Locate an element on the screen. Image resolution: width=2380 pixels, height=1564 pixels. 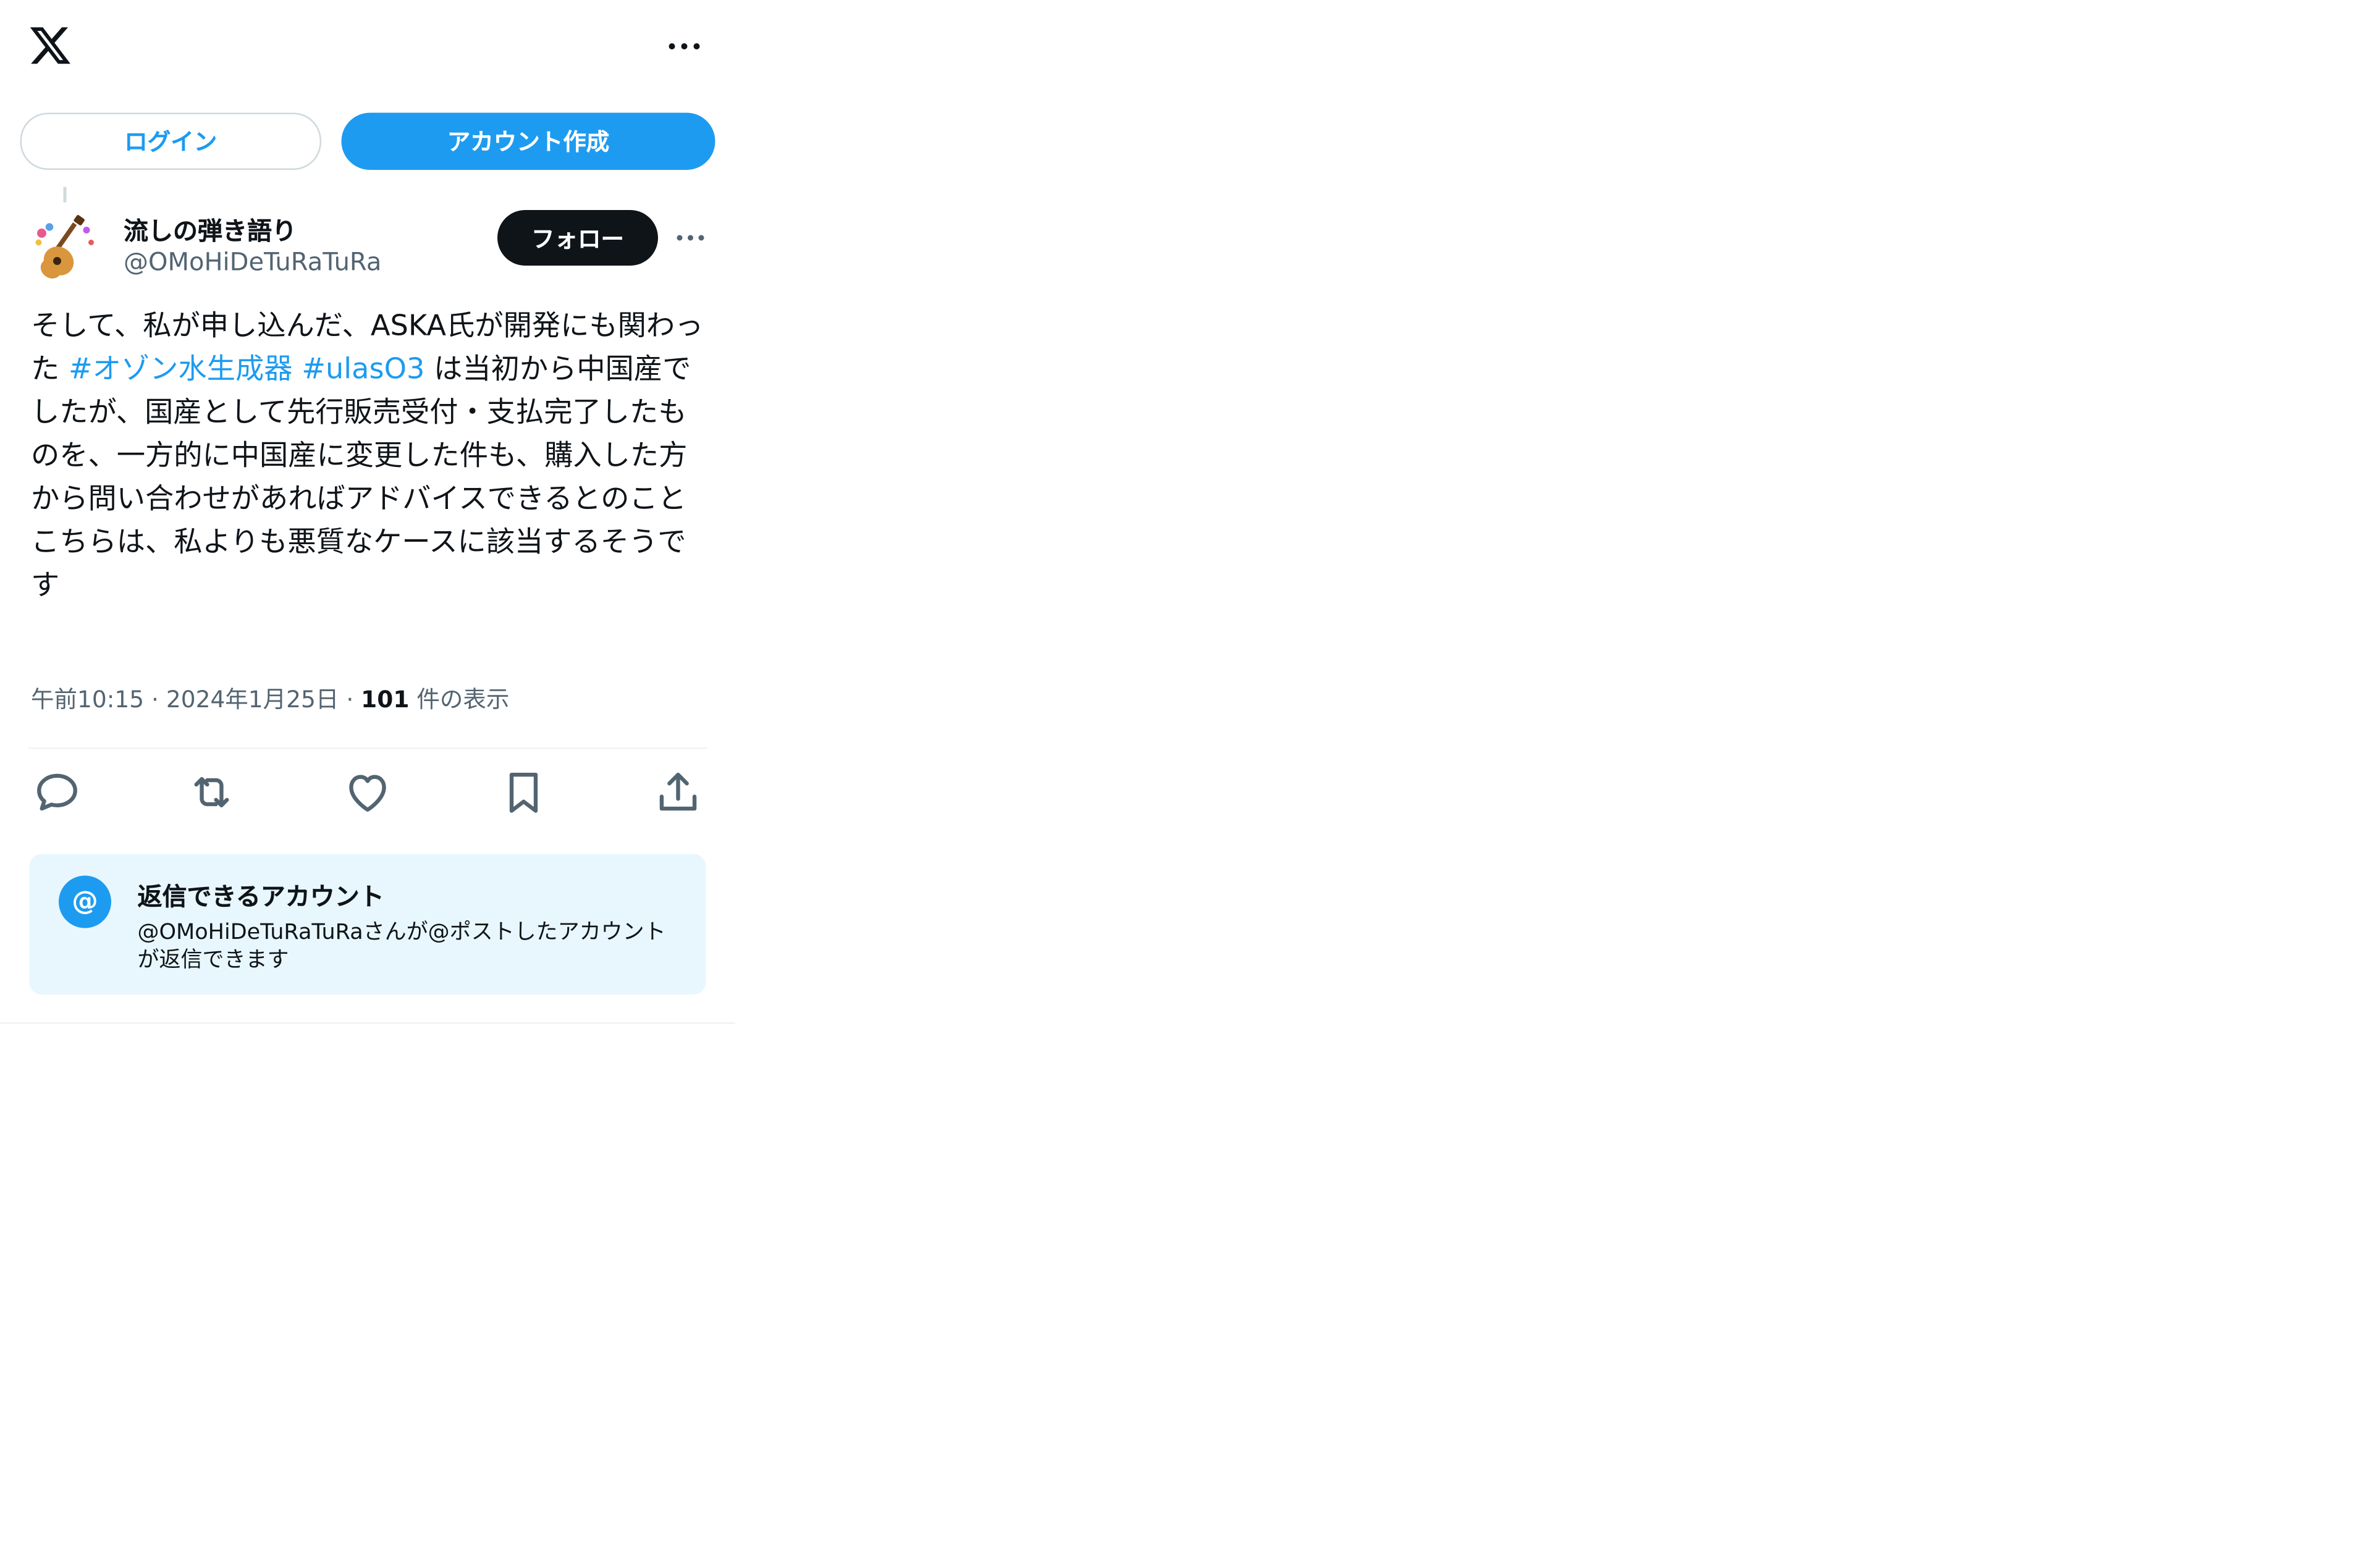
guitar-avatar-icon is located at coordinates (65, 248).